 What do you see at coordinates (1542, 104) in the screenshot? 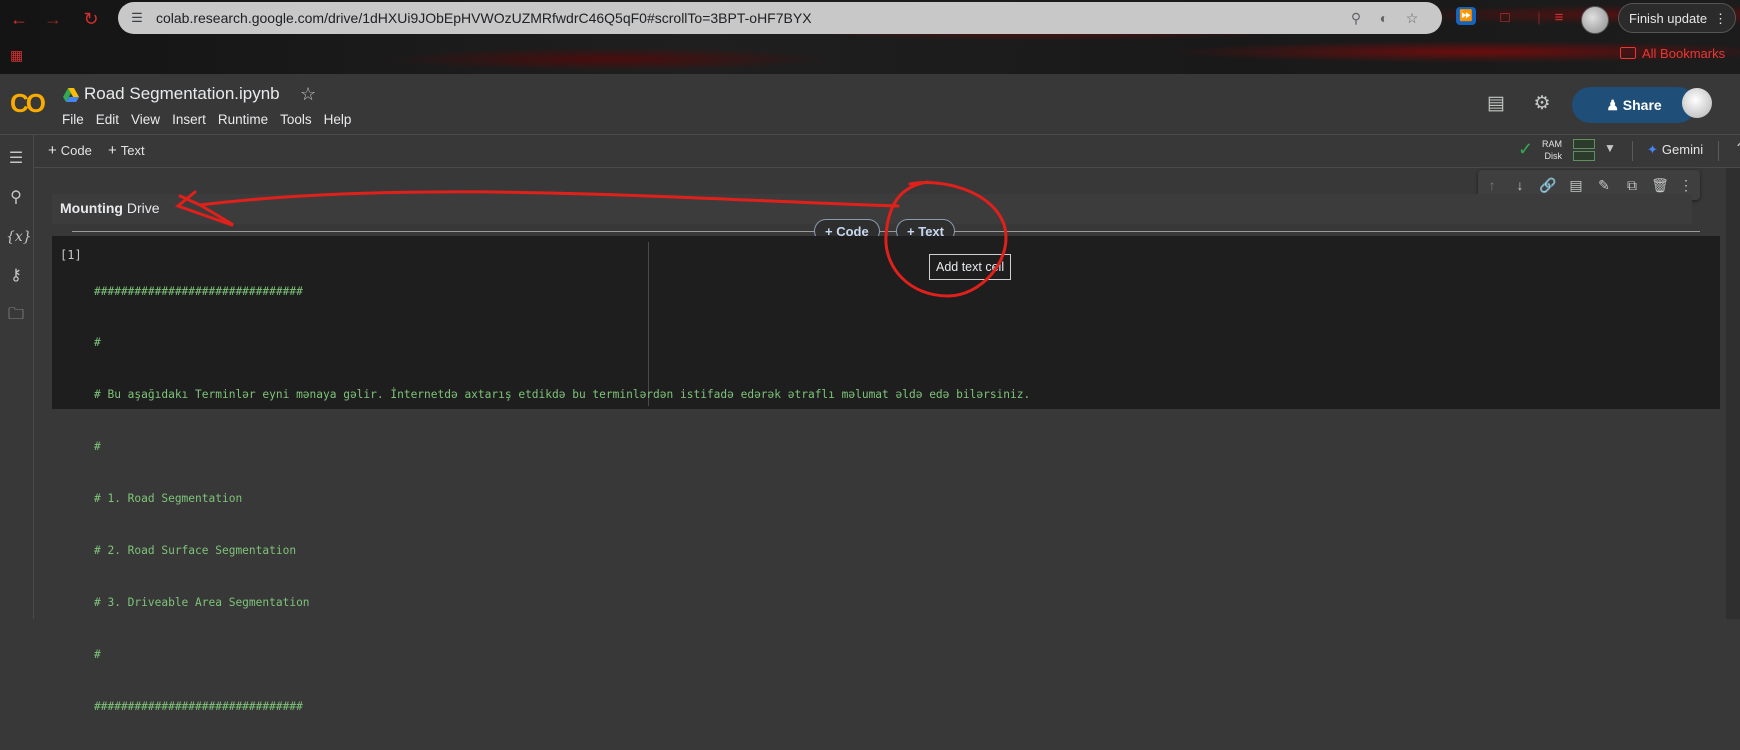
I see `settings-gear-icon: ⚙` at bounding box center [1542, 104].